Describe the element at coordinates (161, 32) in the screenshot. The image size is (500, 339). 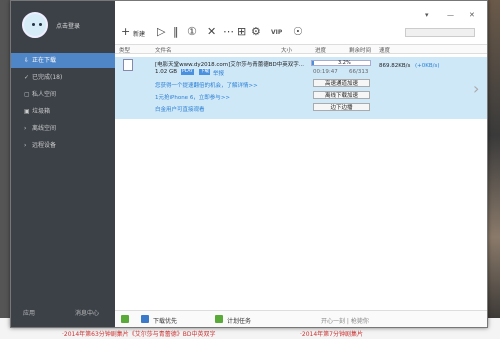
I see `play-icon: ▷` at that location.